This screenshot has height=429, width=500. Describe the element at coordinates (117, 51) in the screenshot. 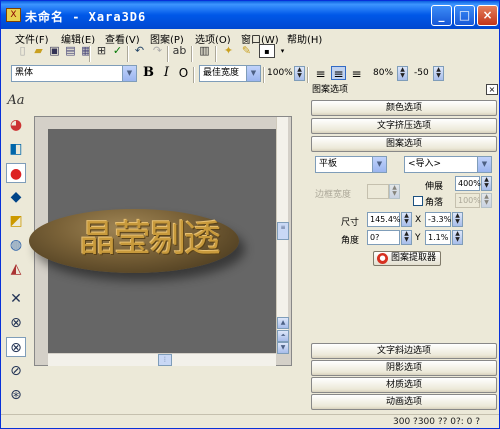

I see `check-icon: ✓` at that location.